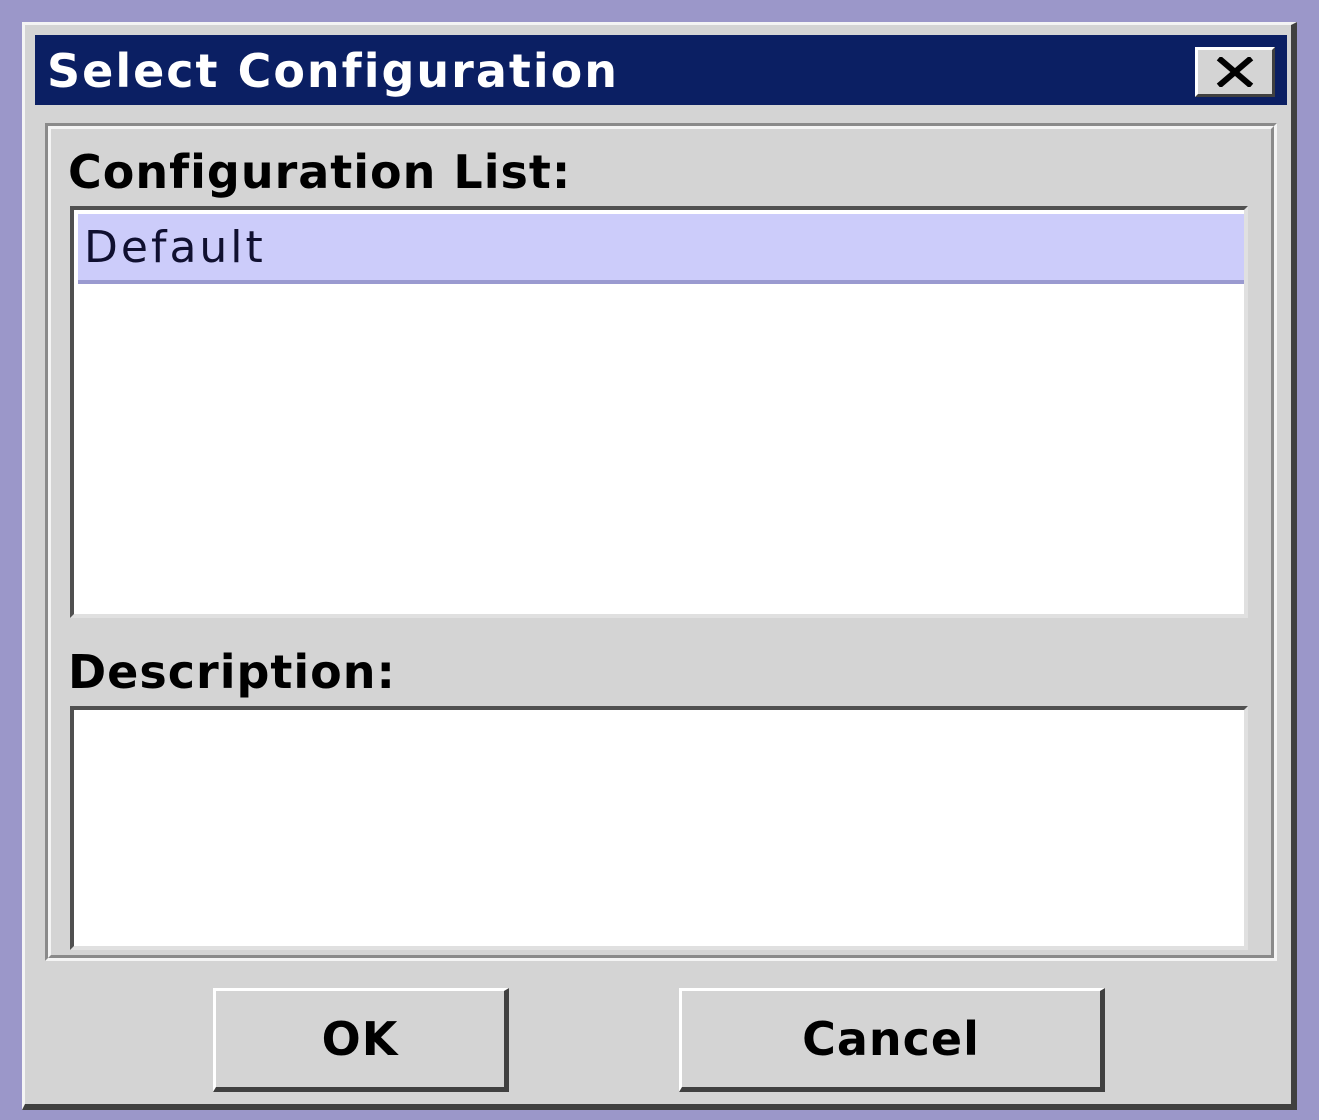 The width and height of the screenshot is (1319, 1120). What do you see at coordinates (320, 172) in the screenshot?
I see `configuration-list-label: Configuration List:` at bounding box center [320, 172].